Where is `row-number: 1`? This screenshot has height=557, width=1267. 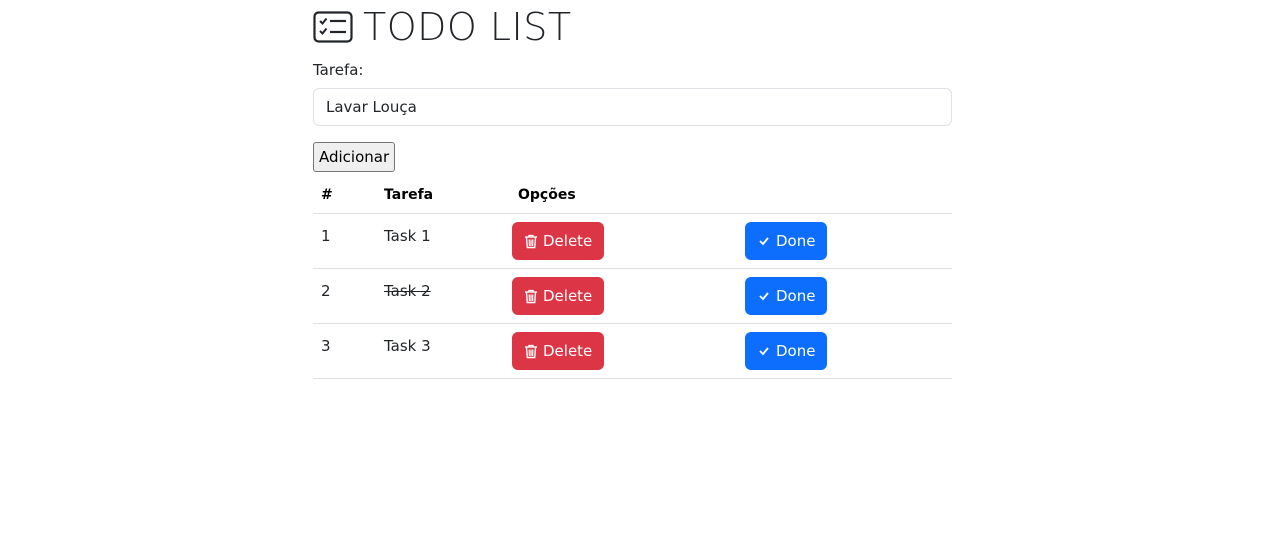 row-number: 1 is located at coordinates (344, 241).